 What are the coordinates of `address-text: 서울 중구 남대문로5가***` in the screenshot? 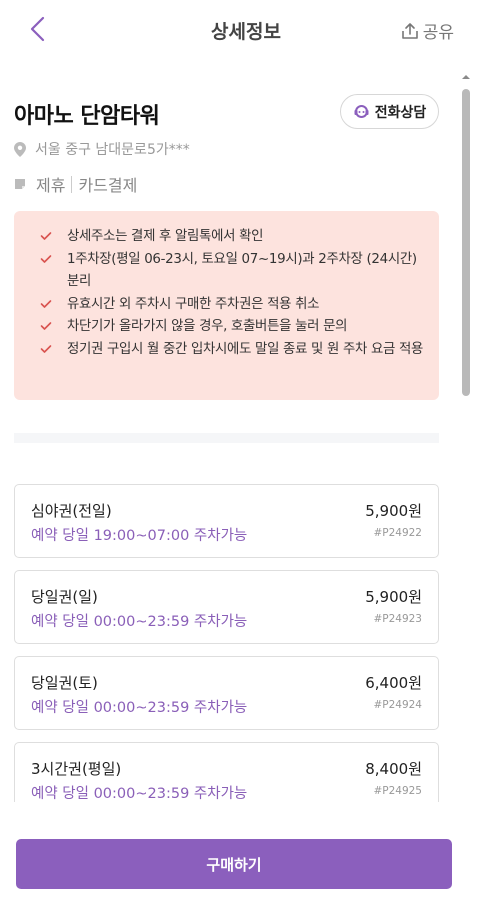 It's located at (112, 150).